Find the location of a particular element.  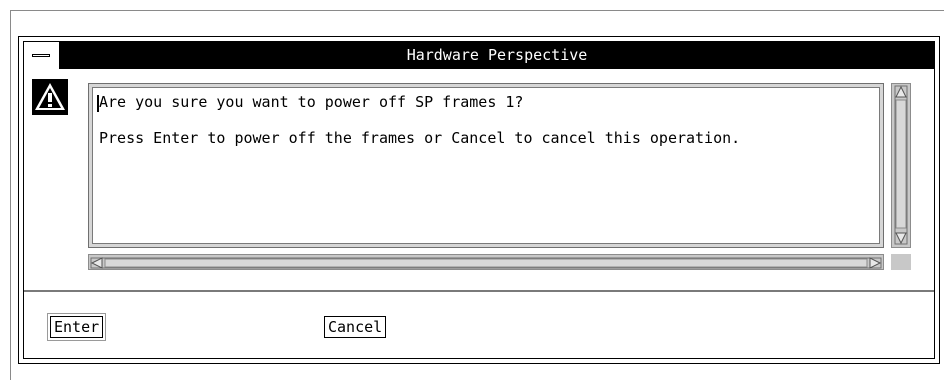

vertical-scroll-thumb is located at coordinates (901, 164).